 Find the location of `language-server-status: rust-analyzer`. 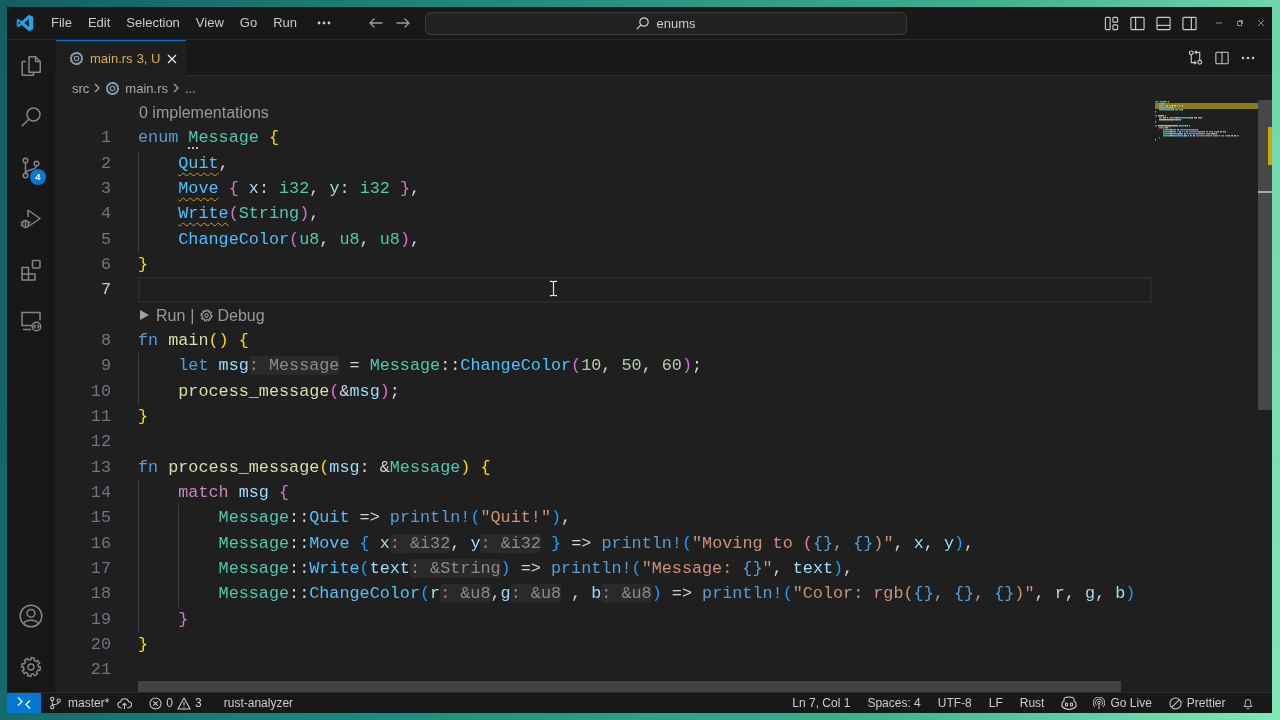

language-server-status: rust-analyzer is located at coordinates (258, 703).